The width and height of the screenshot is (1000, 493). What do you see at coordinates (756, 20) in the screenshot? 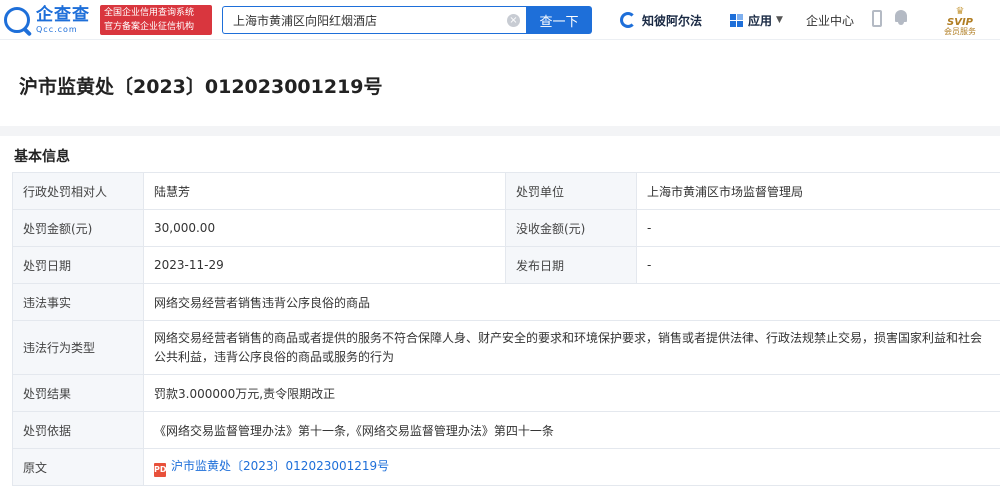
I see `apps-menu: 应用 ▼` at bounding box center [756, 20].